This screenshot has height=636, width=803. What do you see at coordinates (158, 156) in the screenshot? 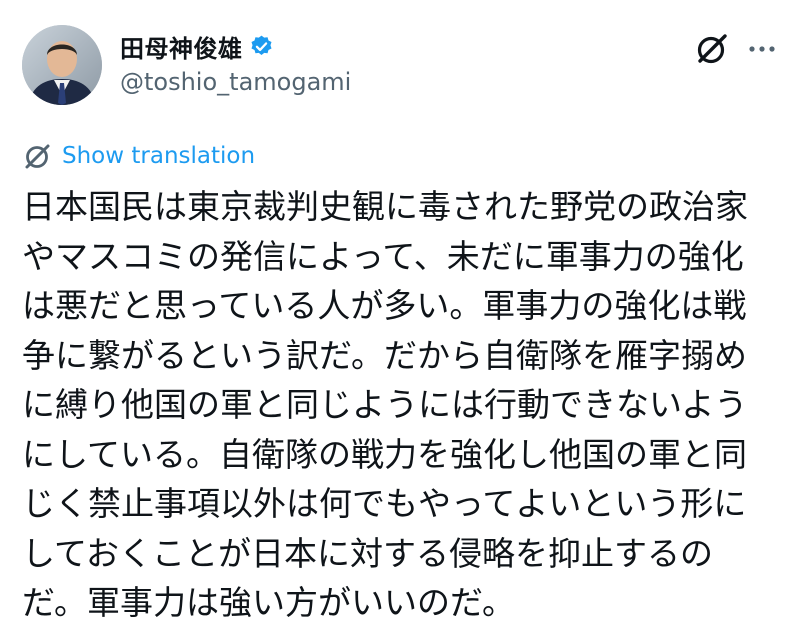
I see `show-translation-label: Show translation` at bounding box center [158, 156].